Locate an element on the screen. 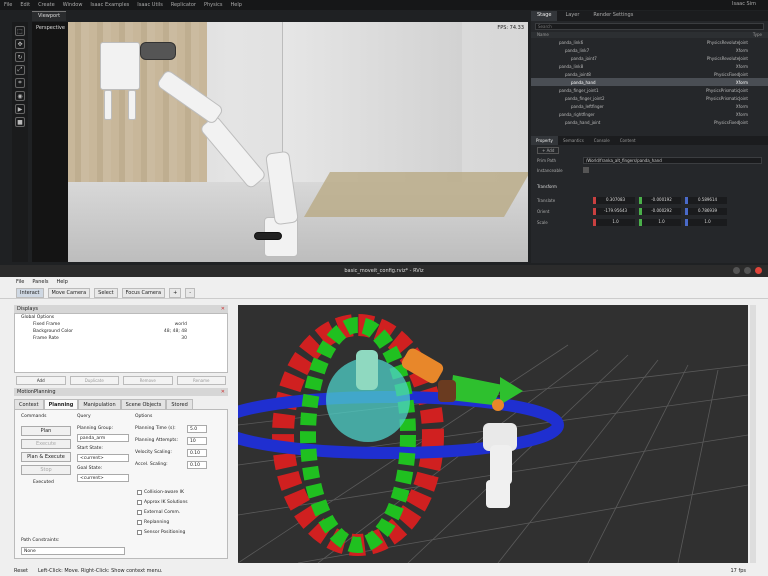 The width and height of the screenshot is (768, 576). tab-render-settings: Render Settings is located at coordinates (613, 16).